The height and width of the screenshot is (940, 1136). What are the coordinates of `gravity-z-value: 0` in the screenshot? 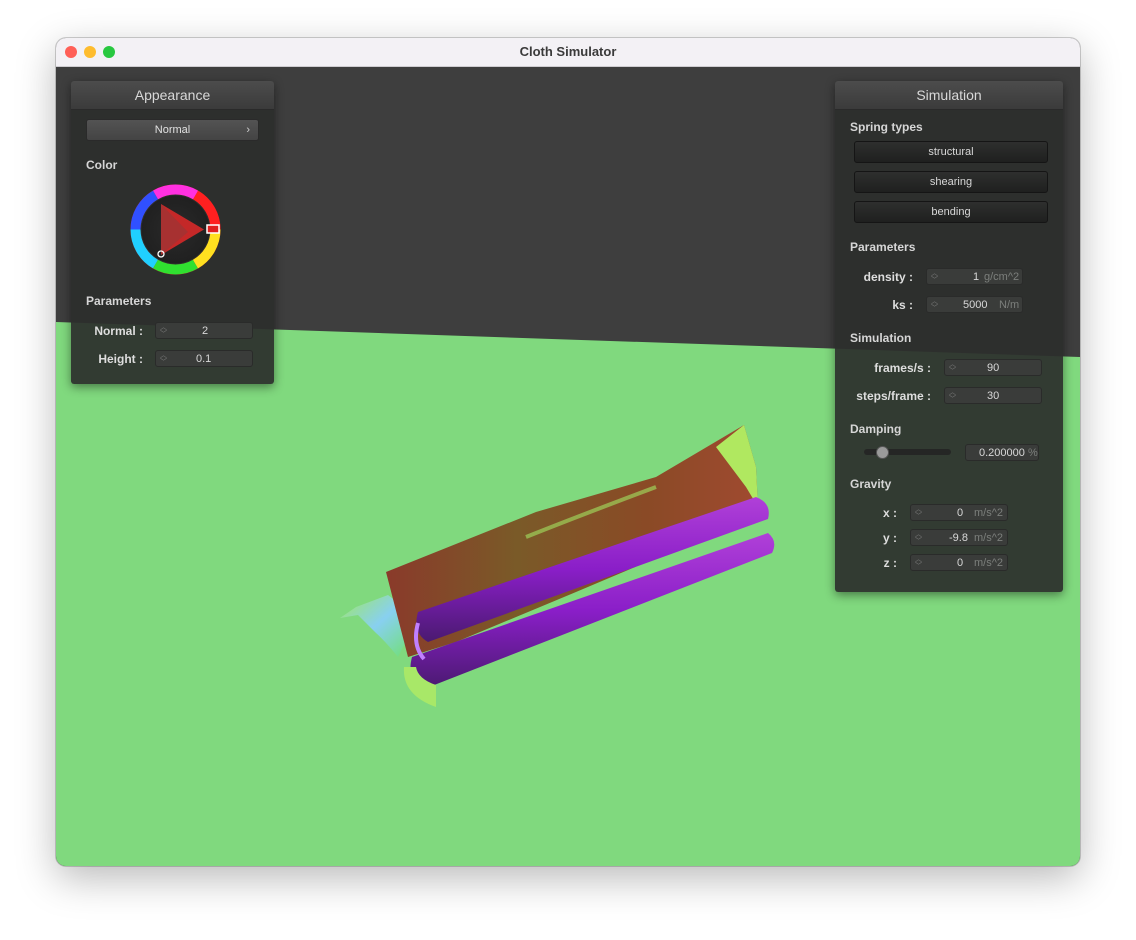 It's located at (960, 563).